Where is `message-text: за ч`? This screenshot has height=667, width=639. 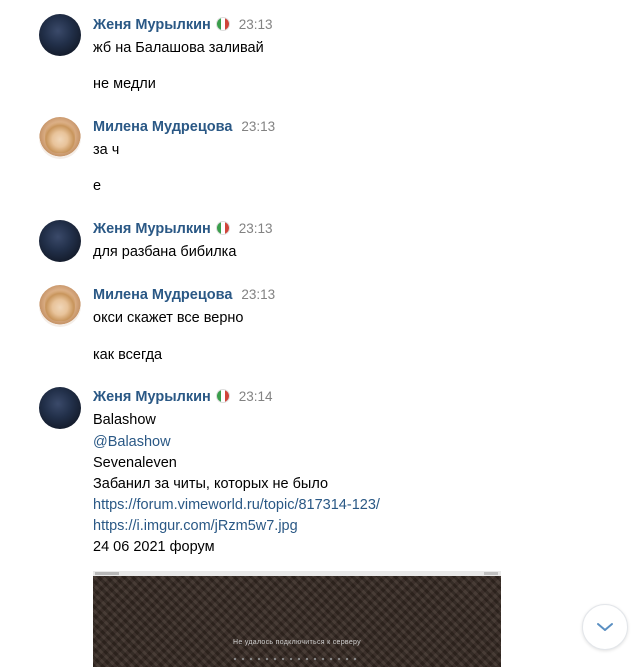
message-text: за ч is located at coordinates (106, 150).